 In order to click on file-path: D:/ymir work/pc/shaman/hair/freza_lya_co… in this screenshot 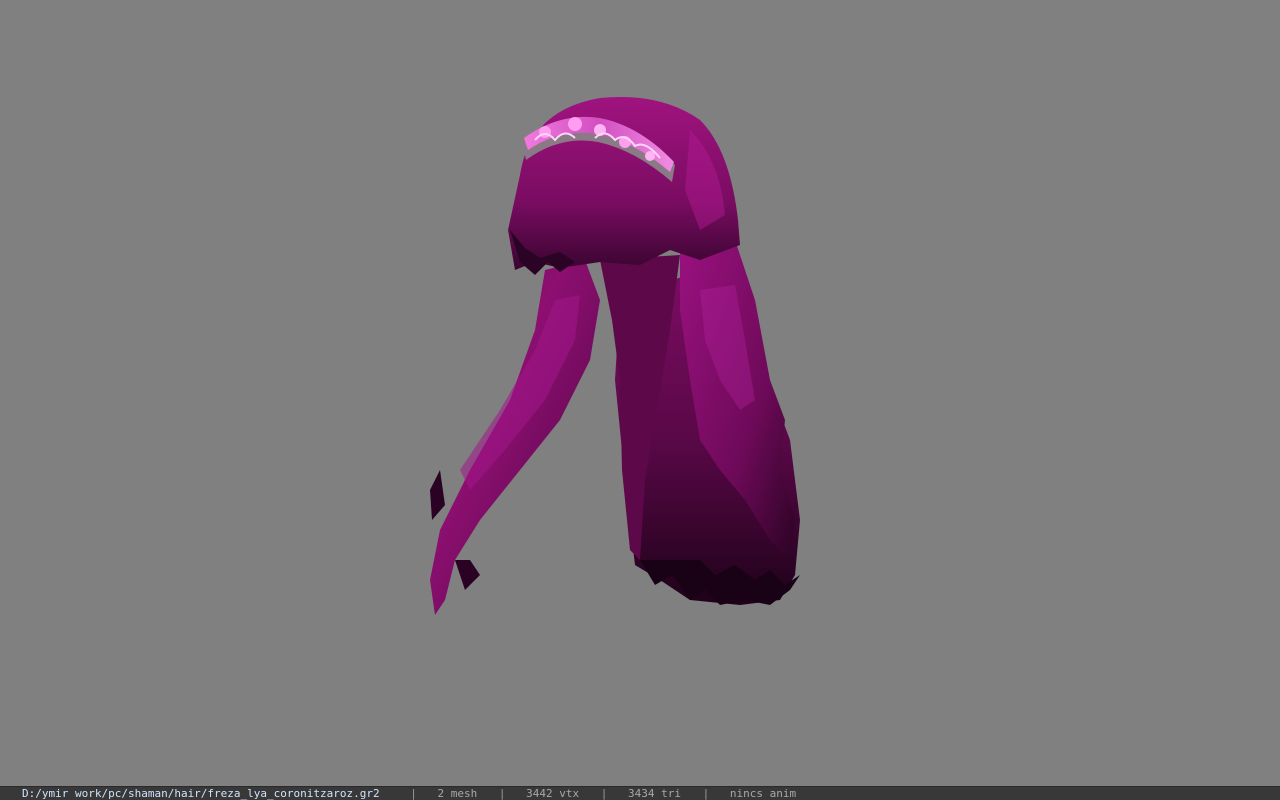, I will do `click(201, 793)`.